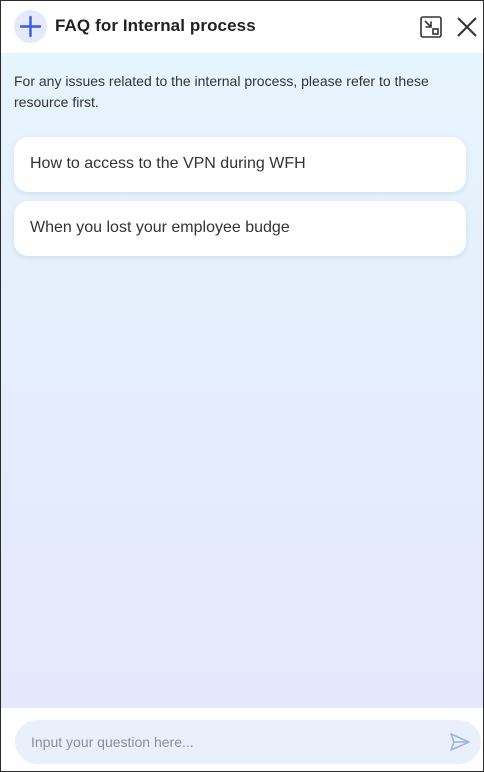  I want to click on question-input, so click(236, 742).